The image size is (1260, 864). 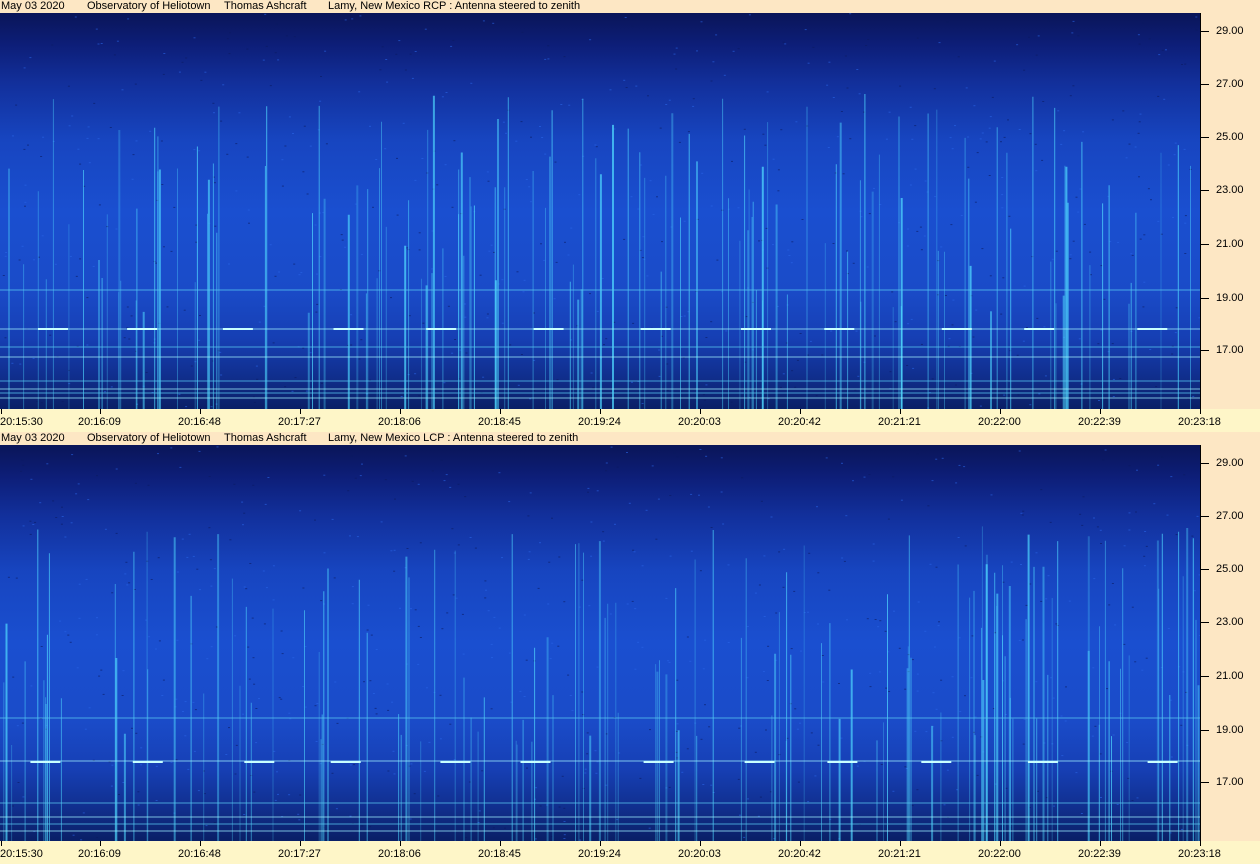 What do you see at coordinates (1230, 298) in the screenshot?
I see `freq-tick-label: 19.00` at bounding box center [1230, 298].